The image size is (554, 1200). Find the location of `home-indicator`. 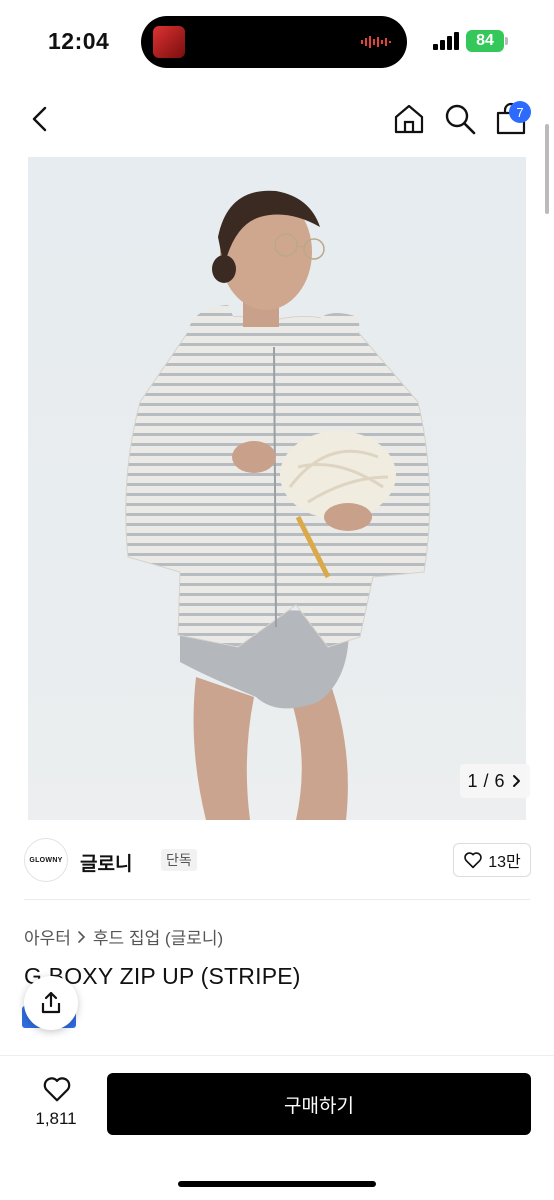

home-indicator is located at coordinates (277, 1184).